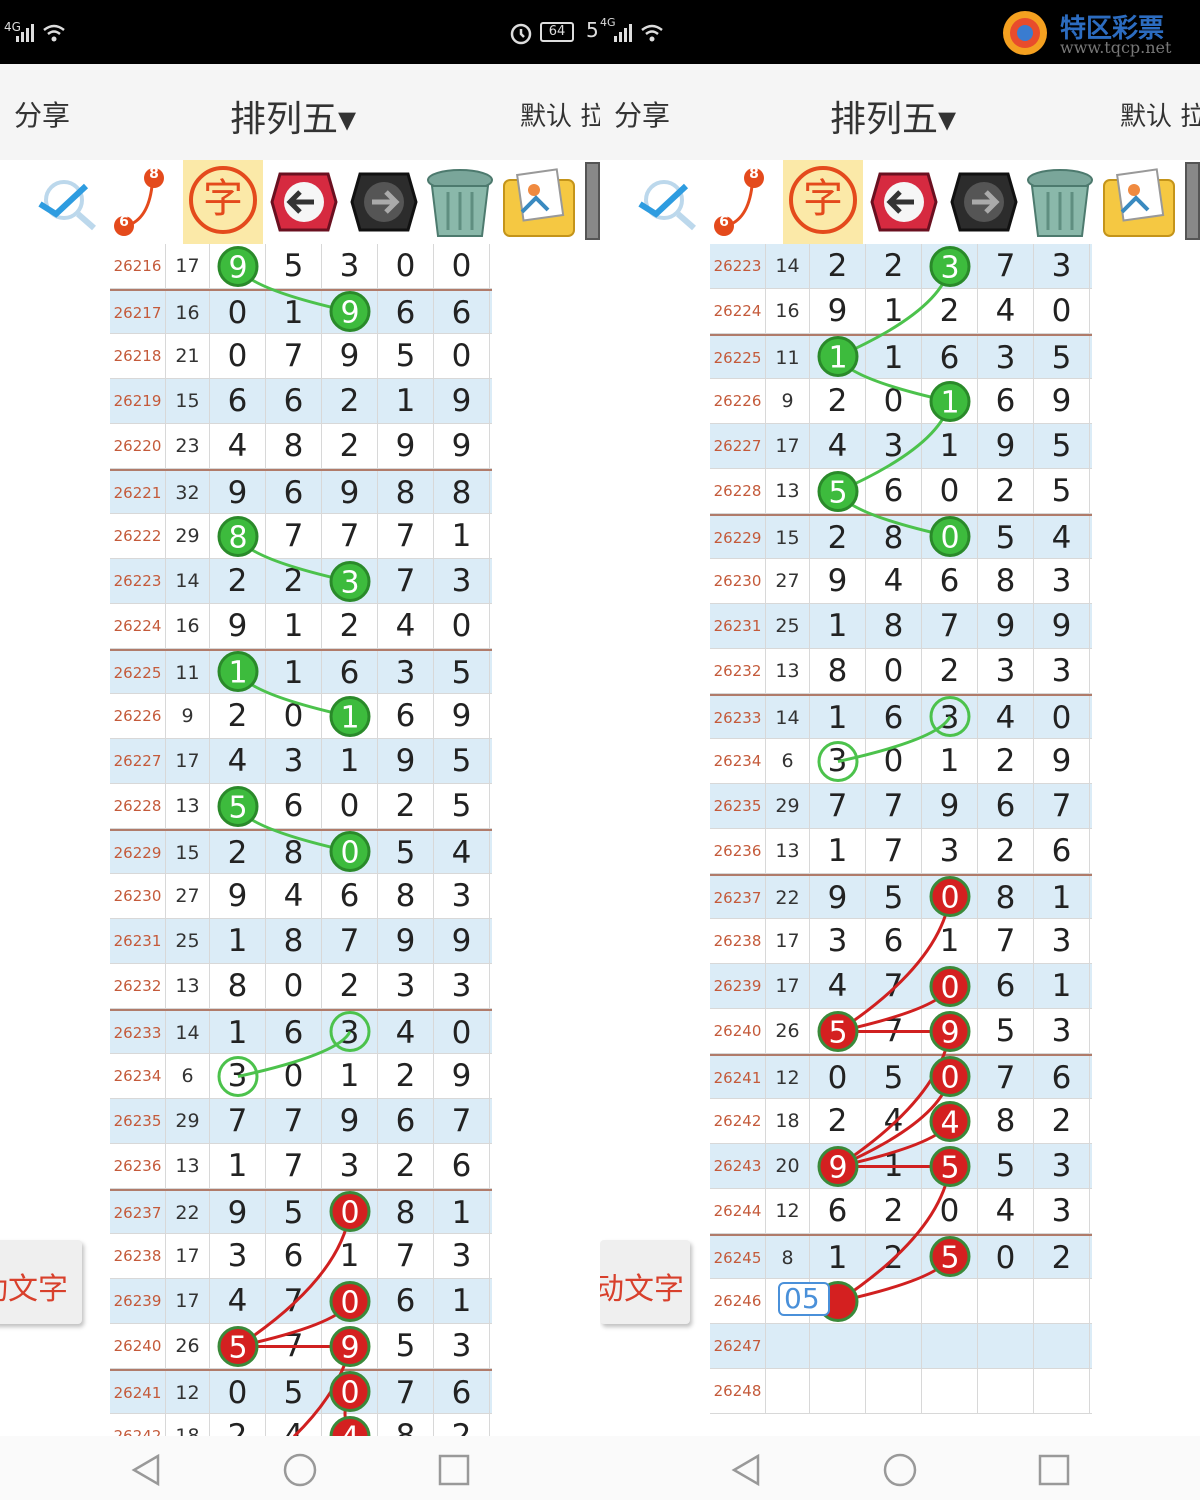 This screenshot has width=1200, height=1500. What do you see at coordinates (1160, 114) in the screenshot?
I see `default-sort-button-right: 默认 拉` at bounding box center [1160, 114].